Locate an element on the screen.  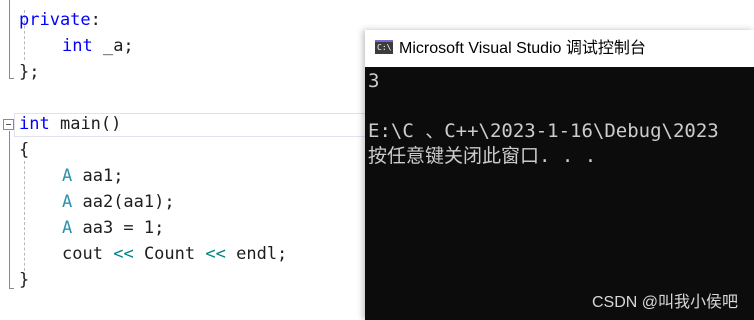
icon-label: C:\ is located at coordinates (384, 47).